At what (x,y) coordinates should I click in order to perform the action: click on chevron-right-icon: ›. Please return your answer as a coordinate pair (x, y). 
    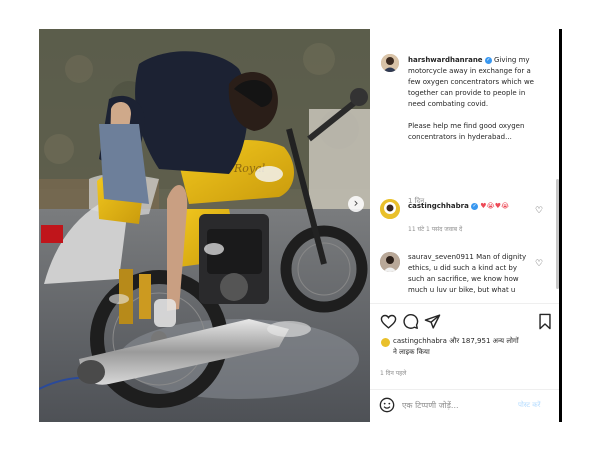
    Looking at the image, I should click on (356, 203).